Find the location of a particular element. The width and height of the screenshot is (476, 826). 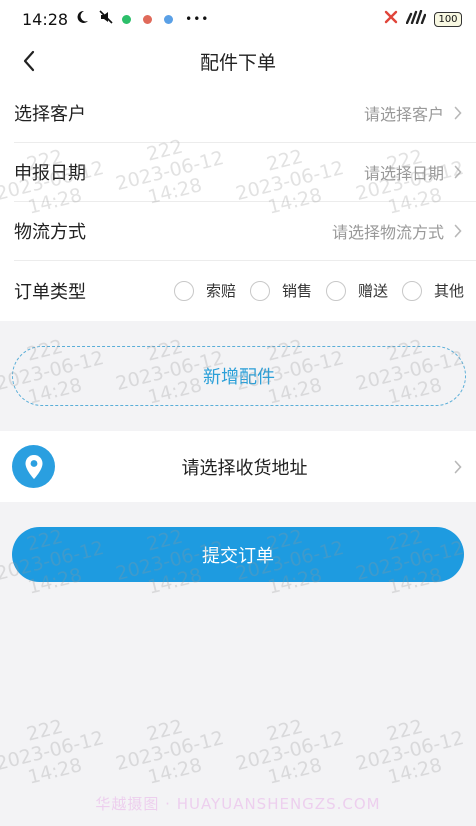

footer-watermark: 华越摄图 · HUAYUANSHENGZS.COM is located at coordinates (238, 804).